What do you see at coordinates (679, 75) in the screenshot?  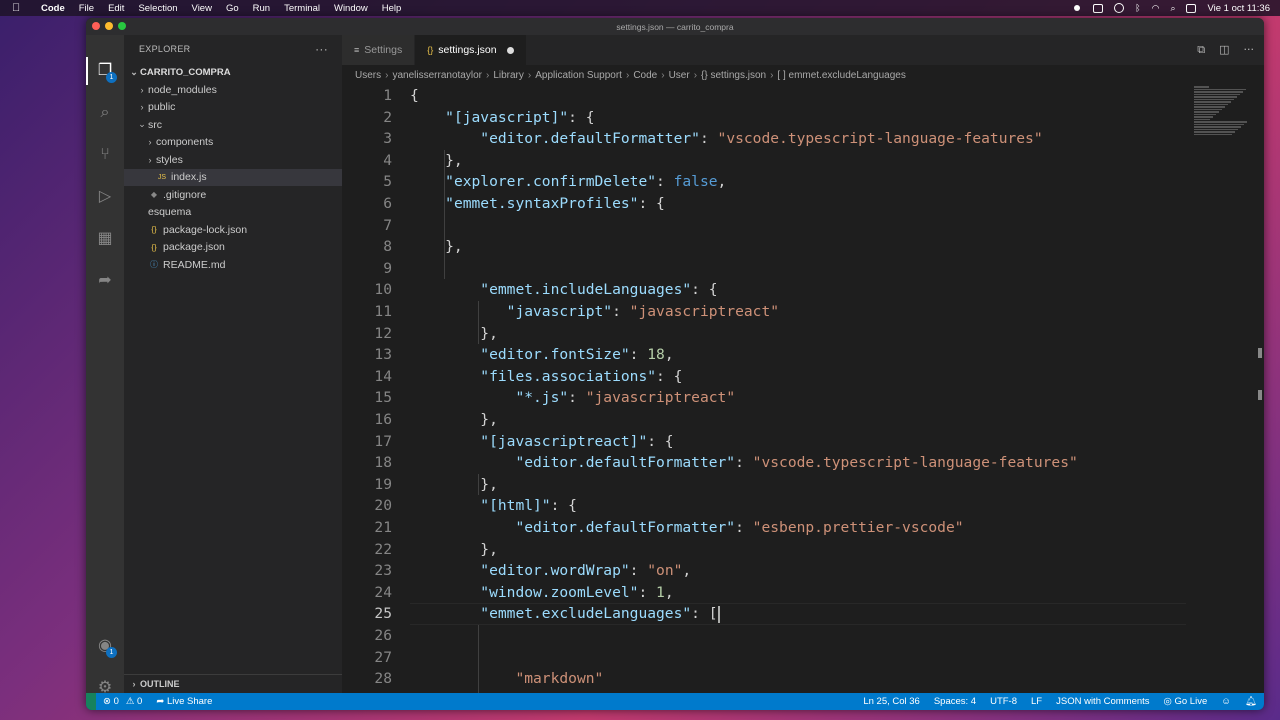 I see `breadcrumb-segment: User` at bounding box center [679, 75].